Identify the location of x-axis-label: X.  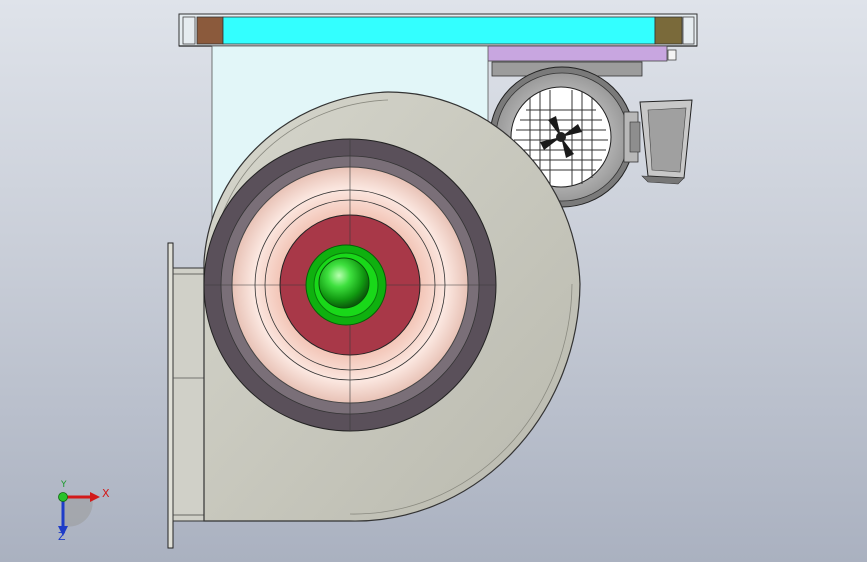
(106, 493).